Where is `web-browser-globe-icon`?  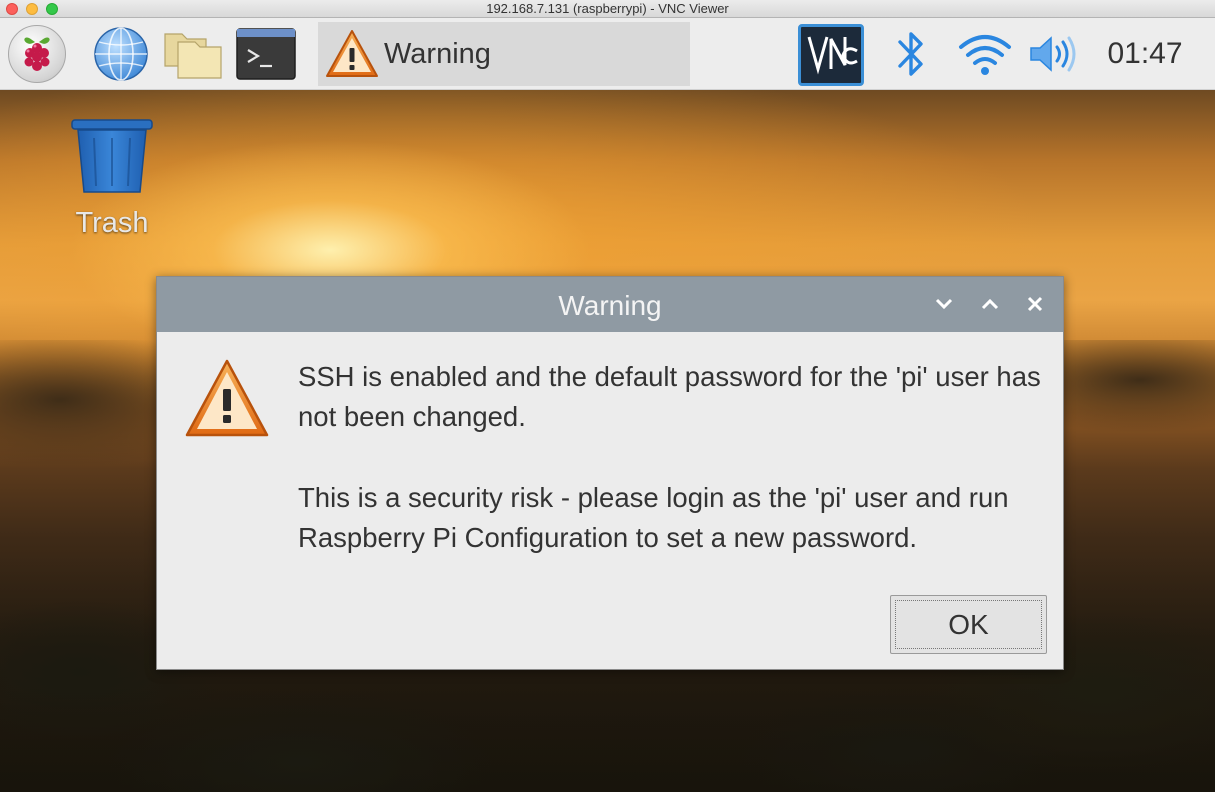 web-browser-globe-icon is located at coordinates (121, 54).